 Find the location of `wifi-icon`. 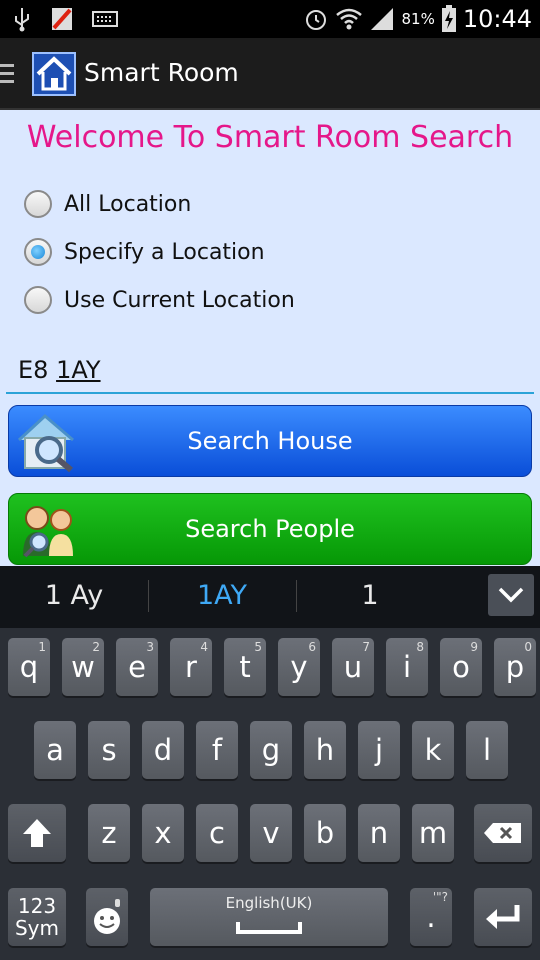

wifi-icon is located at coordinates (349, 19).